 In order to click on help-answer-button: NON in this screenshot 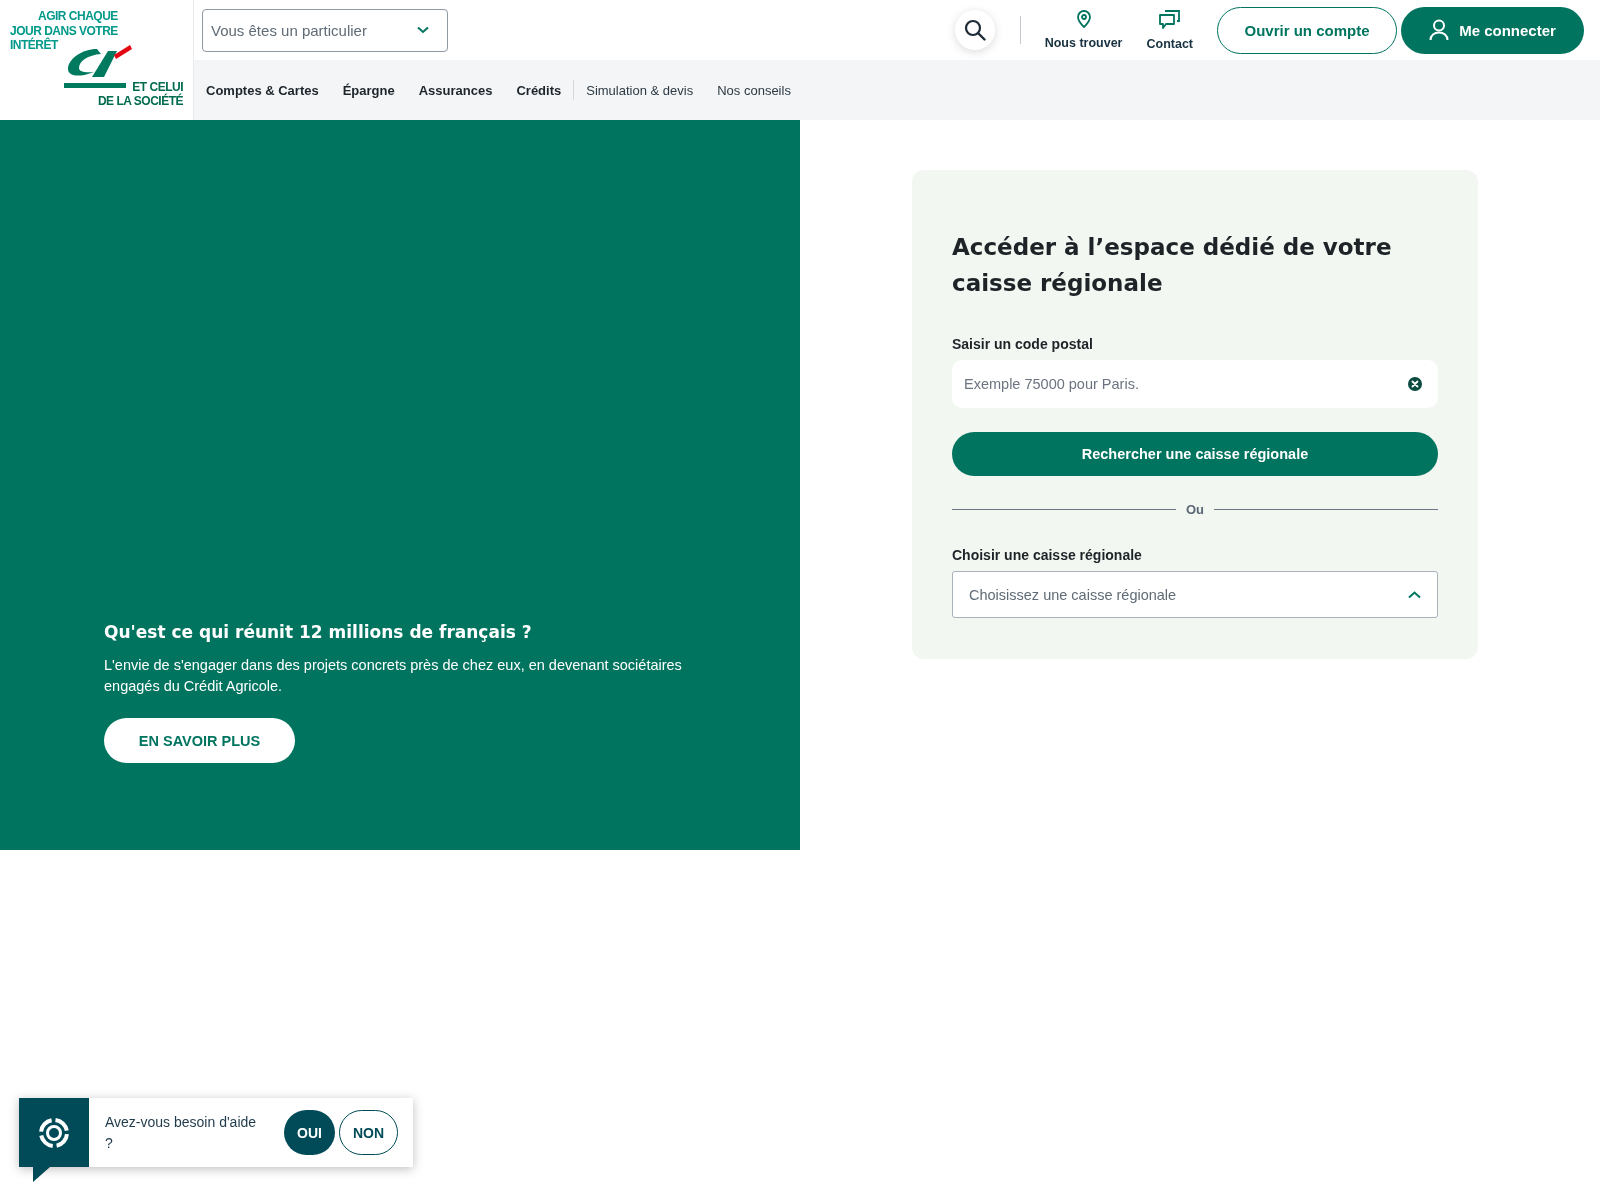, I will do `click(368, 1132)`.